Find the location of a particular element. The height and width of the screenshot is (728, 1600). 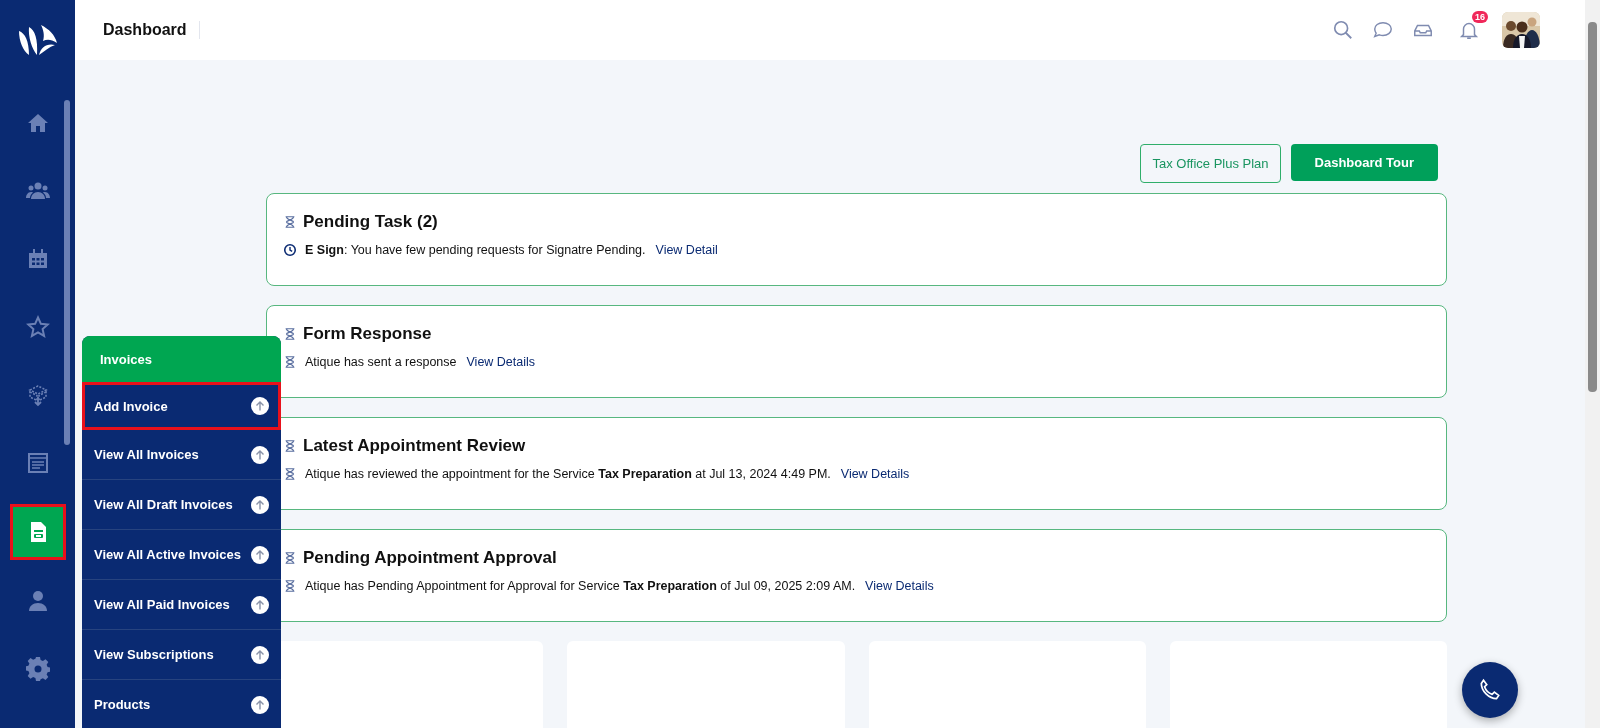

chat-icon is located at coordinates (1383, 30).